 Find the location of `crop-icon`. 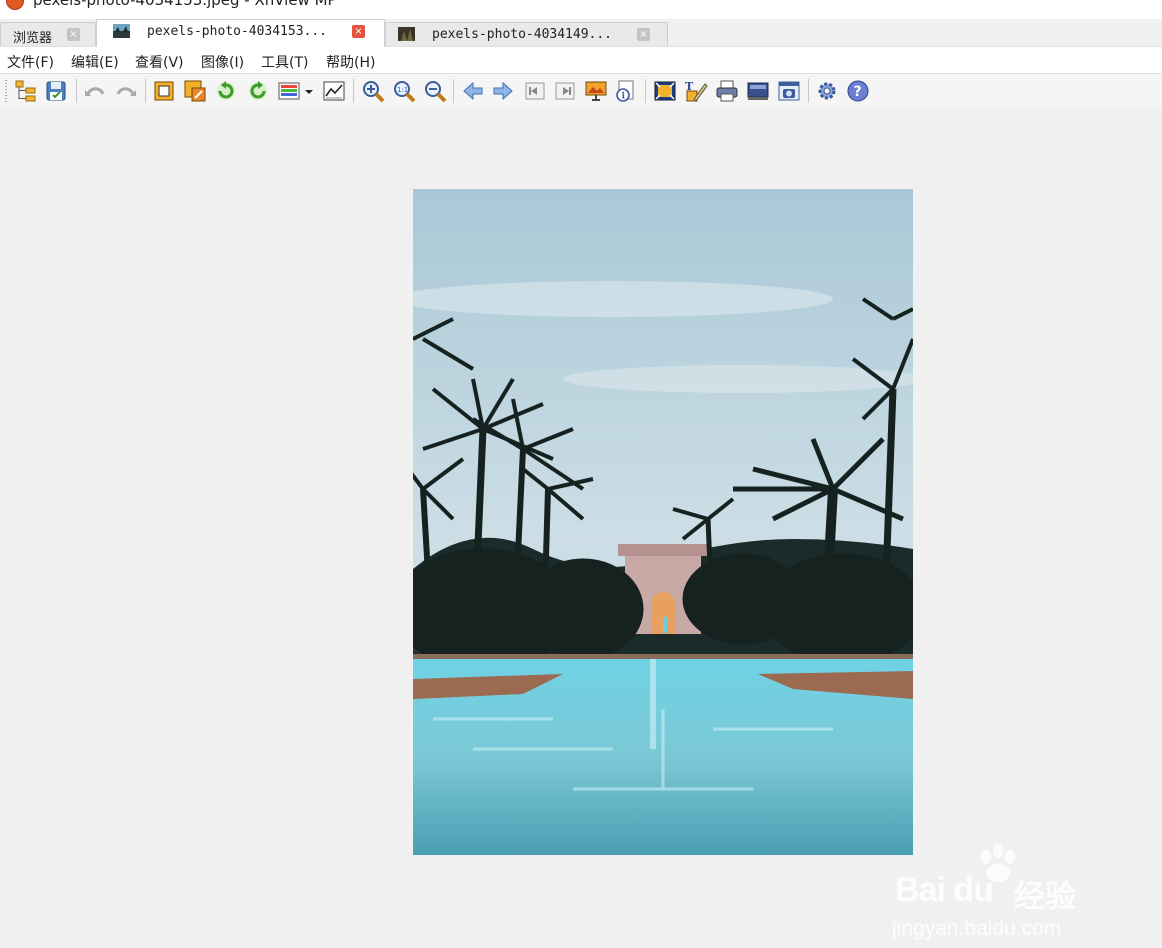

crop-icon is located at coordinates (164, 91).